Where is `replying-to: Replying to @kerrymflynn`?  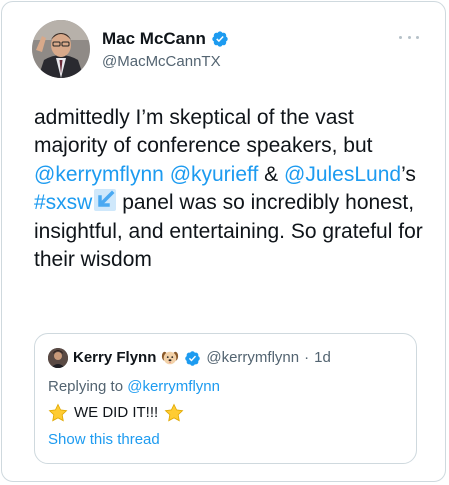
replying-to: Replying to @kerrymflynn is located at coordinates (134, 387).